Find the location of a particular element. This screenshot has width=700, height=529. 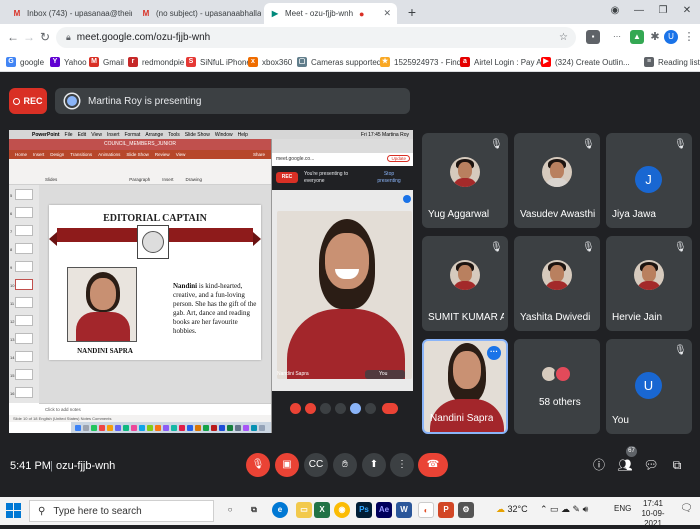

powerpoint-icon: P is located at coordinates (446, 510).